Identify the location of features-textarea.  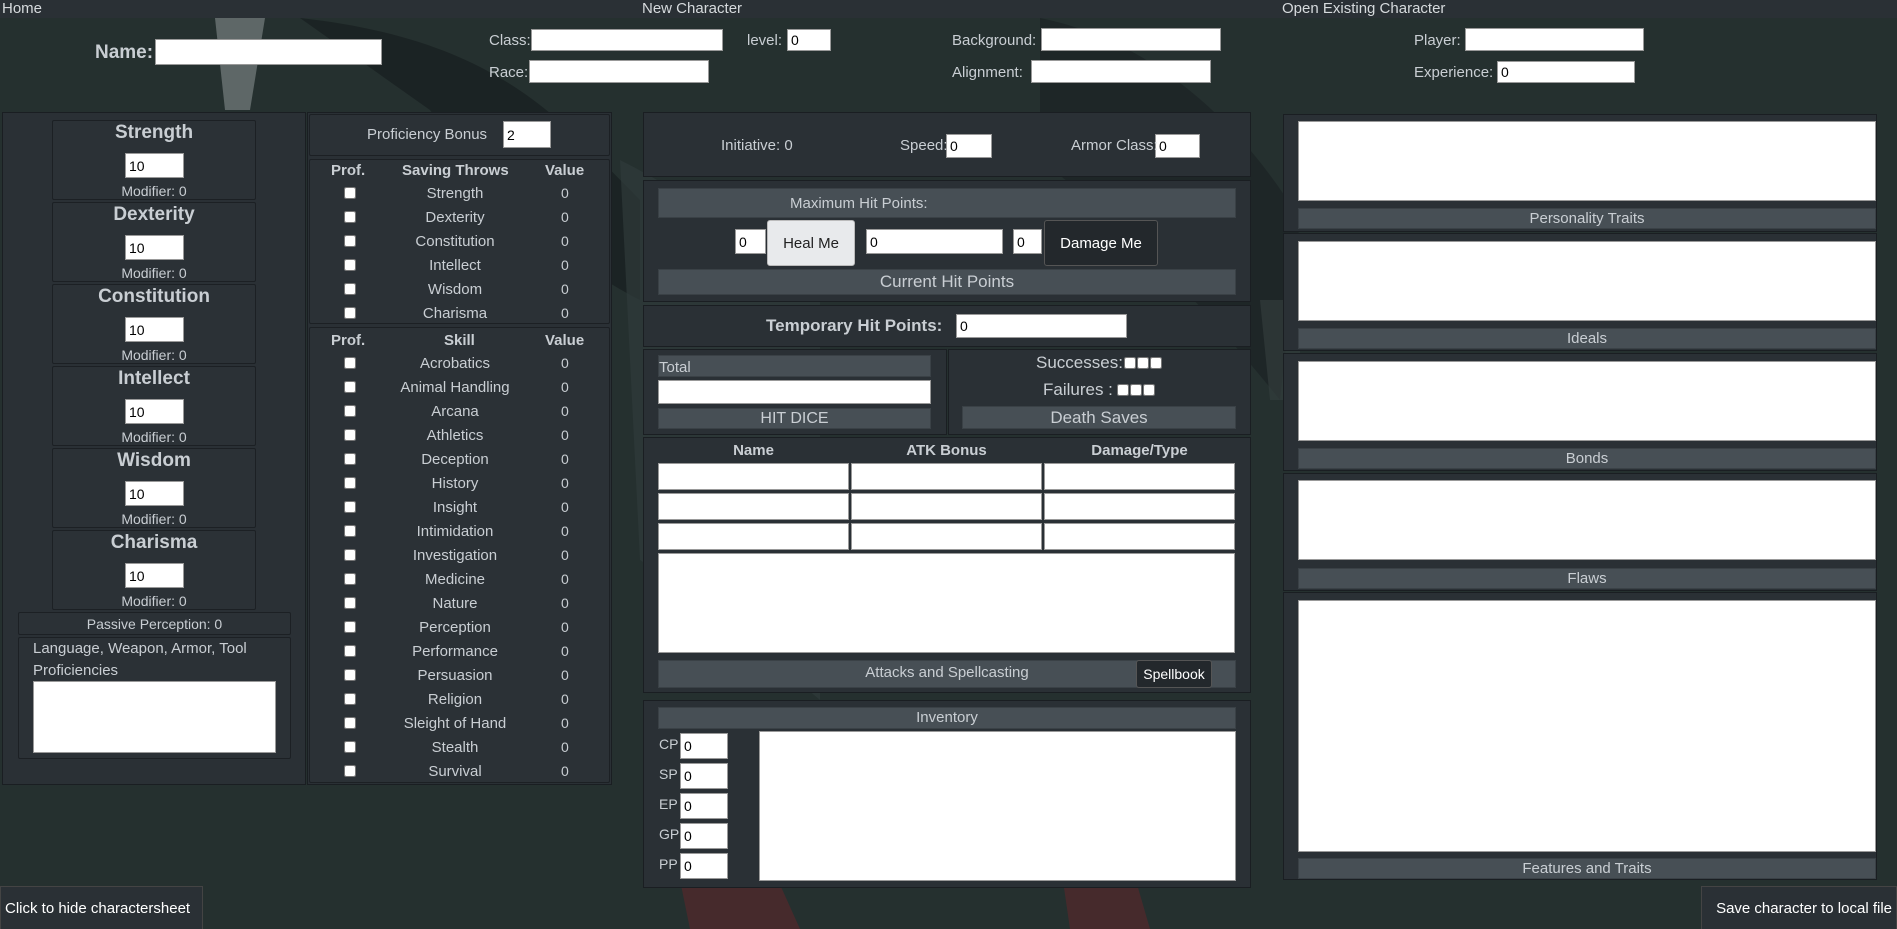
(1587, 726).